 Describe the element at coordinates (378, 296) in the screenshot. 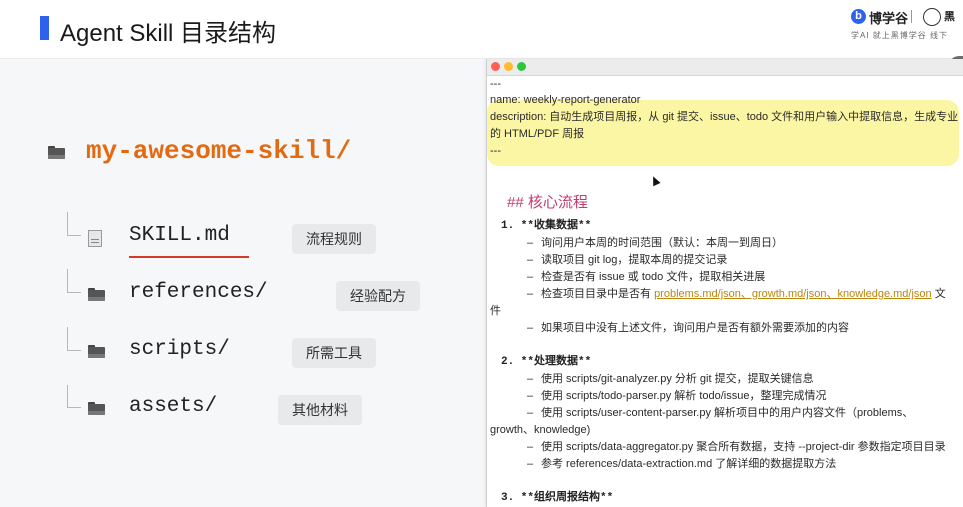

I see `tag-references: 经验配方` at that location.